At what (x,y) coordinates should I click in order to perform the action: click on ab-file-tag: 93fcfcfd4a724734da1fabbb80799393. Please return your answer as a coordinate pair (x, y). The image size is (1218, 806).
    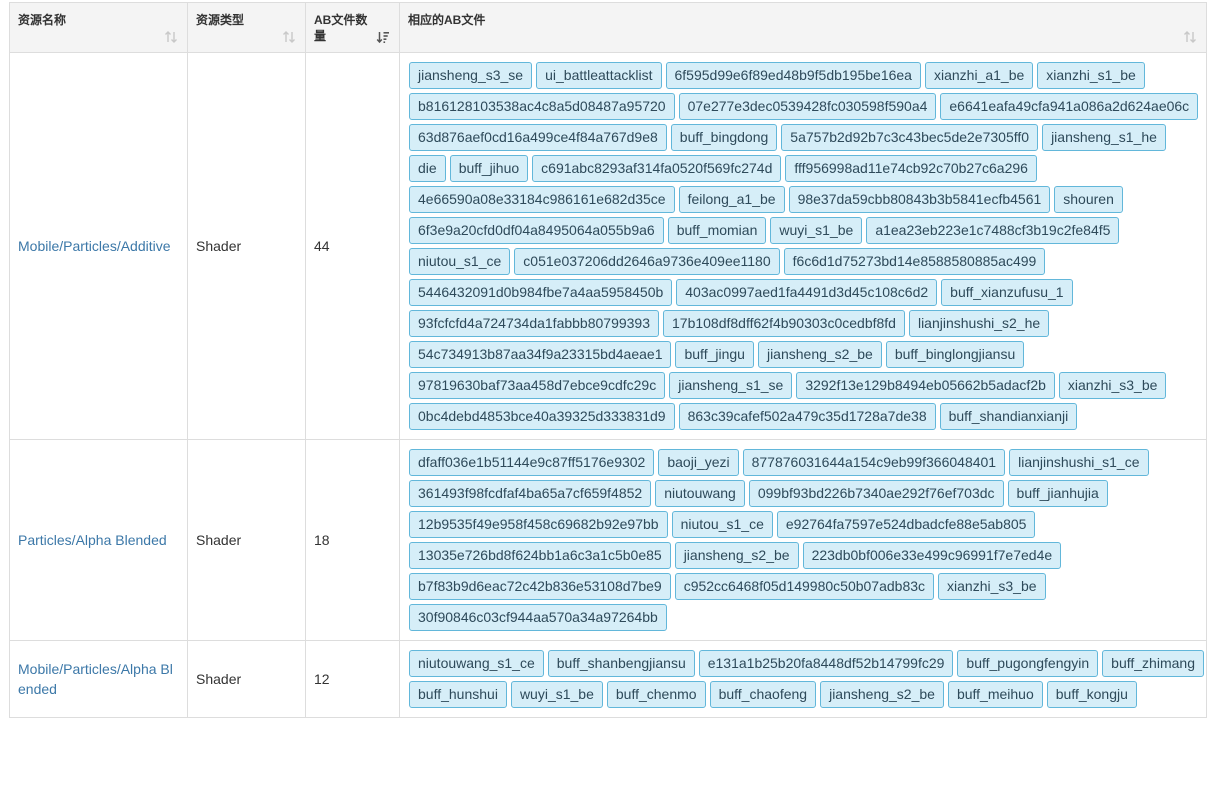
    Looking at the image, I should click on (534, 323).